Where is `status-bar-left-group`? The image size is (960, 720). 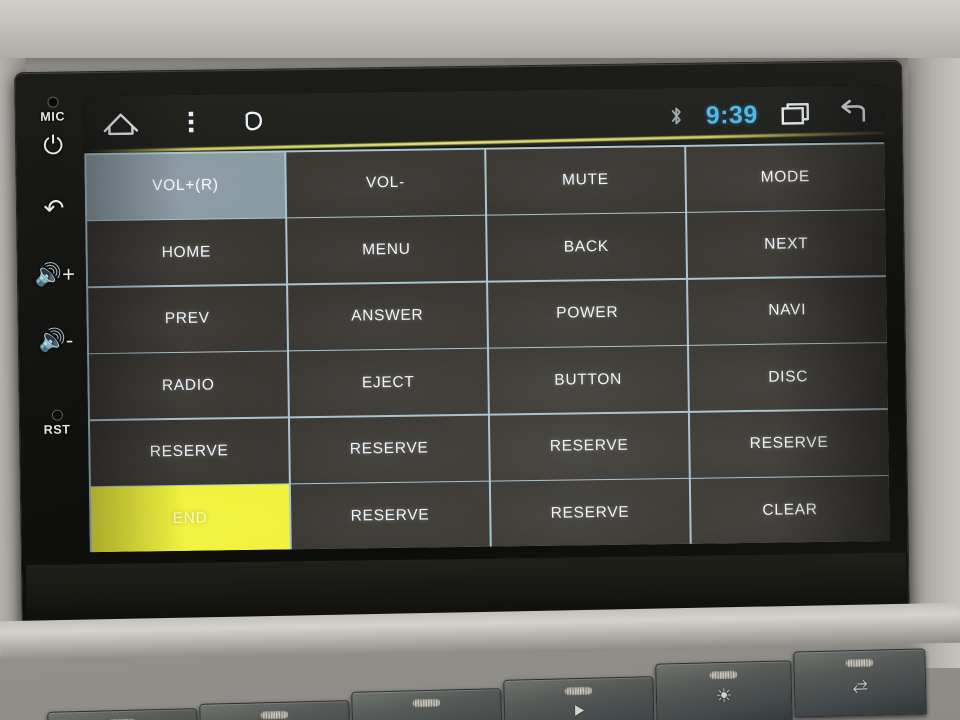 status-bar-left-group is located at coordinates (184, 123).